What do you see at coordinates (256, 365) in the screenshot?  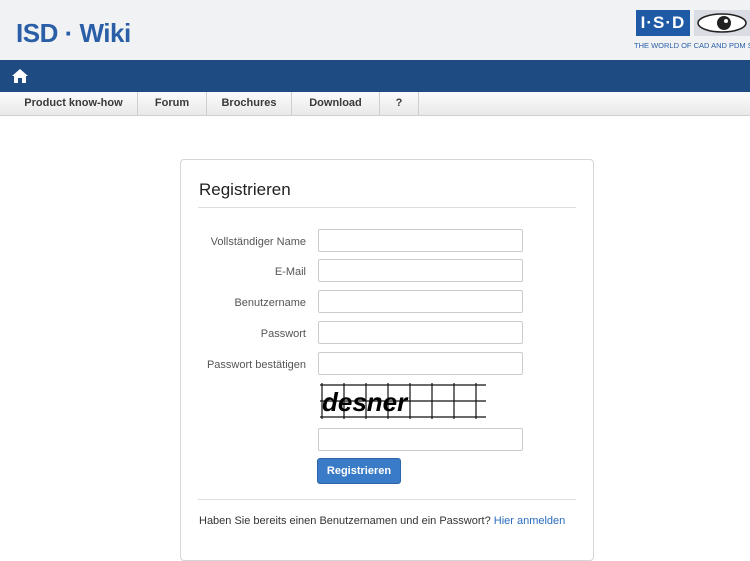 I see `label-password-confirm: Passwort bestätigen` at bounding box center [256, 365].